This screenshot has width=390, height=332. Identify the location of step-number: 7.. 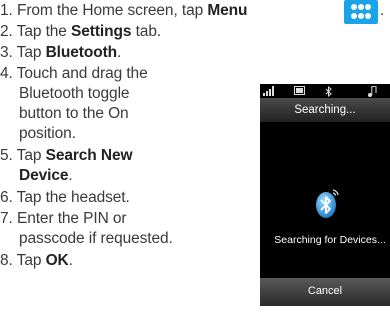
(6, 218).